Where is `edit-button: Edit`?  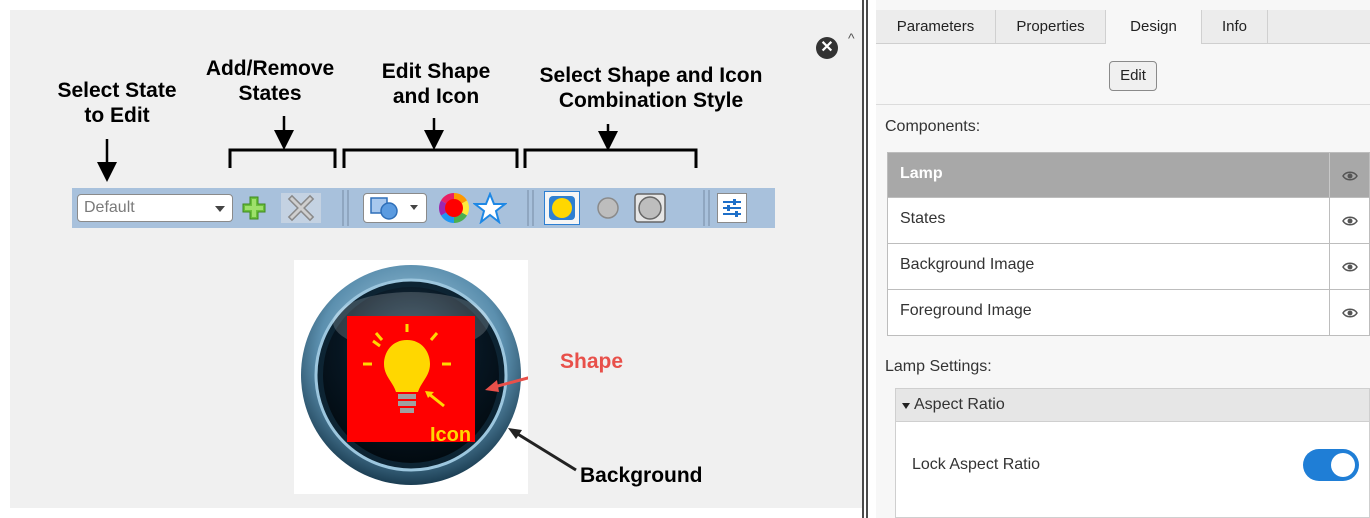 edit-button: Edit is located at coordinates (1133, 76).